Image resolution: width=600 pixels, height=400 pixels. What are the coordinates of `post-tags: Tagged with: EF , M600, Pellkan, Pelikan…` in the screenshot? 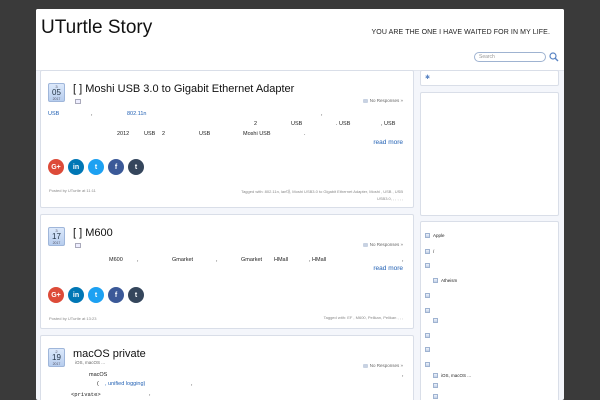 It's located at (363, 317).